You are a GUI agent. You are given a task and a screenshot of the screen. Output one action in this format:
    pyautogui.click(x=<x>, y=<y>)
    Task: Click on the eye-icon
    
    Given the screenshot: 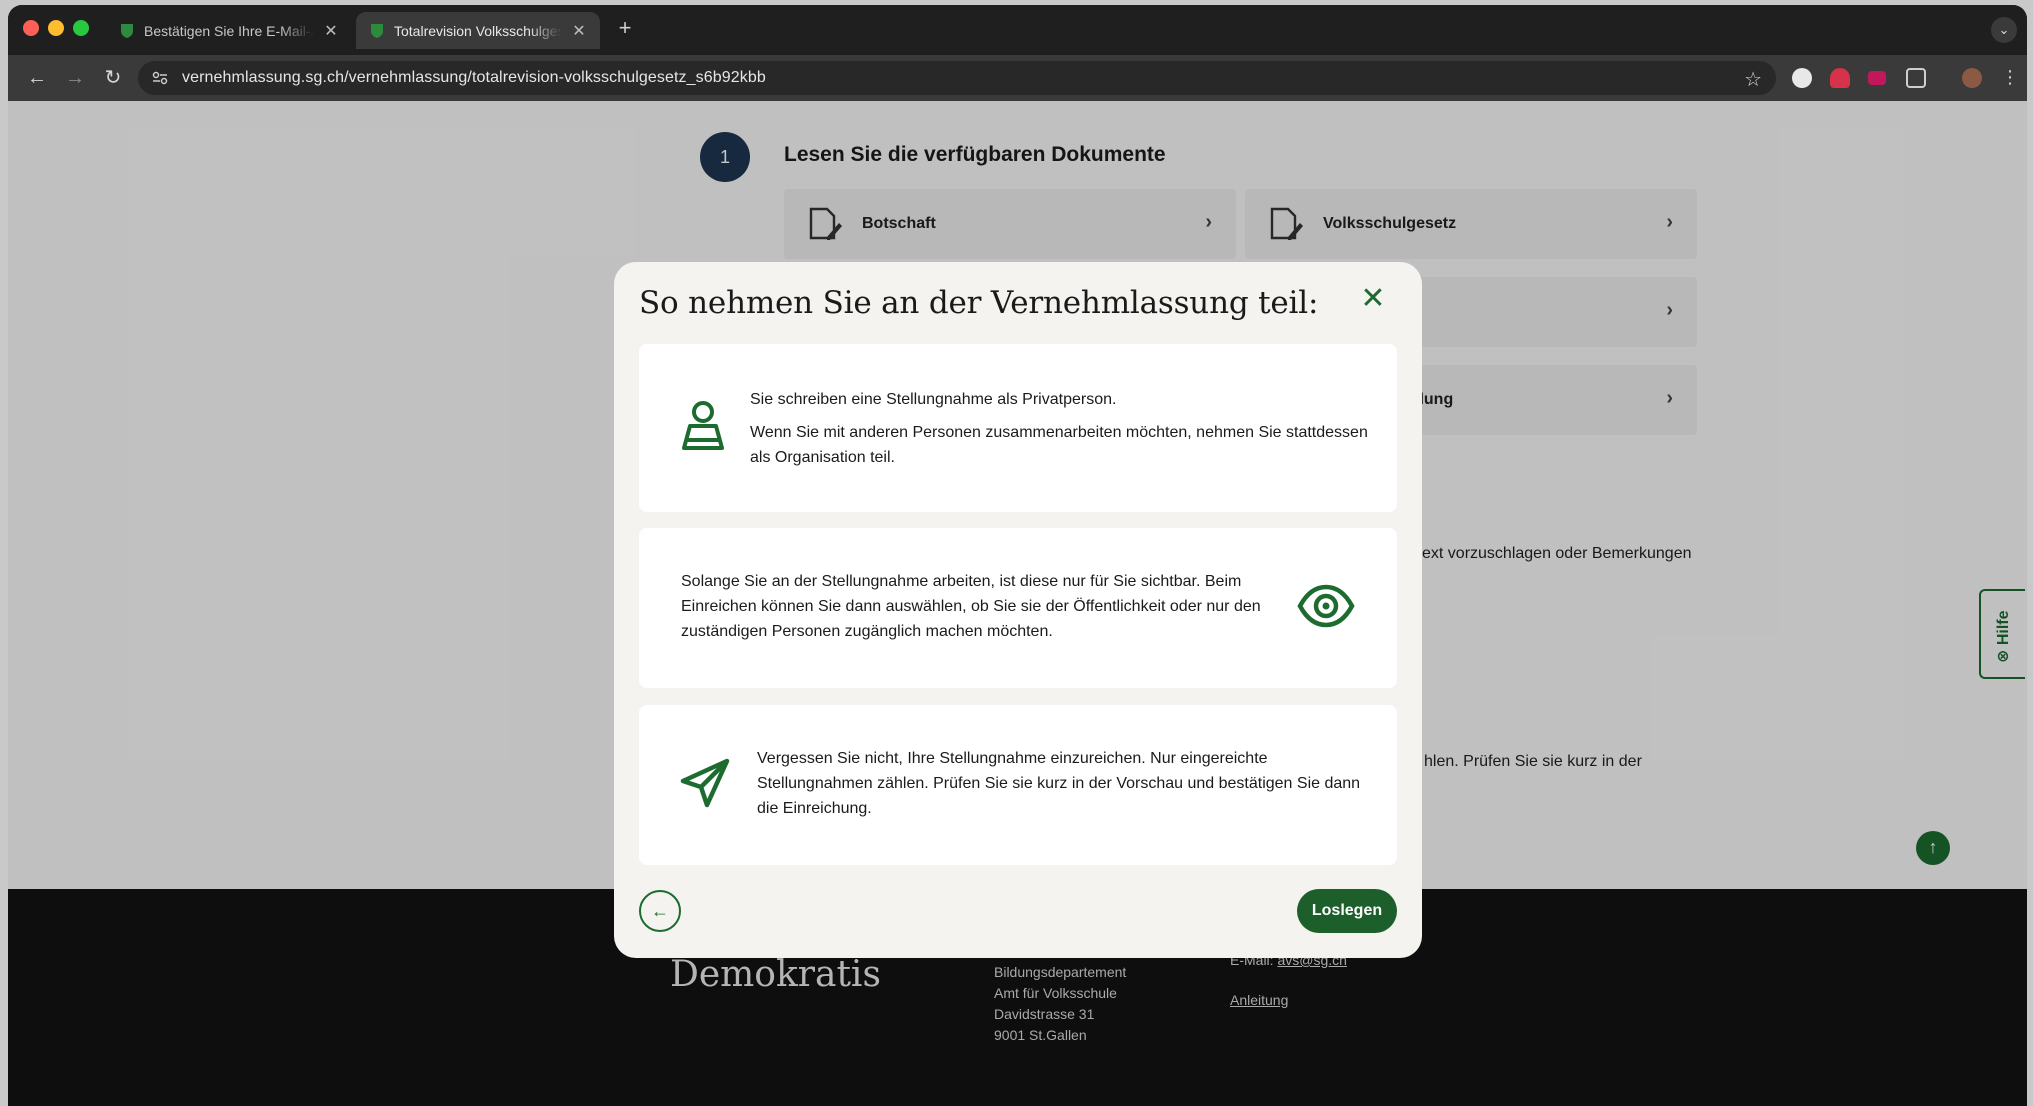 What is the action you would take?
    pyautogui.click(x=1326, y=606)
    